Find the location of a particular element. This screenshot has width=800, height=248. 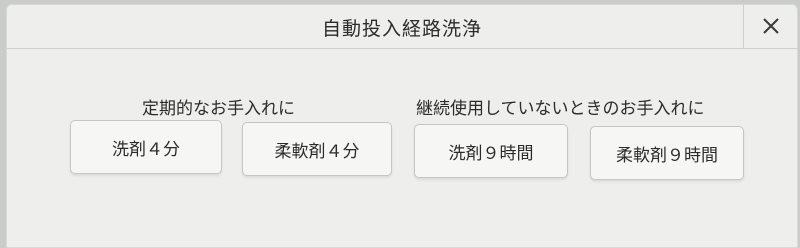

dialog-title: 自動投入経路洗浄 is located at coordinates (401, 29).